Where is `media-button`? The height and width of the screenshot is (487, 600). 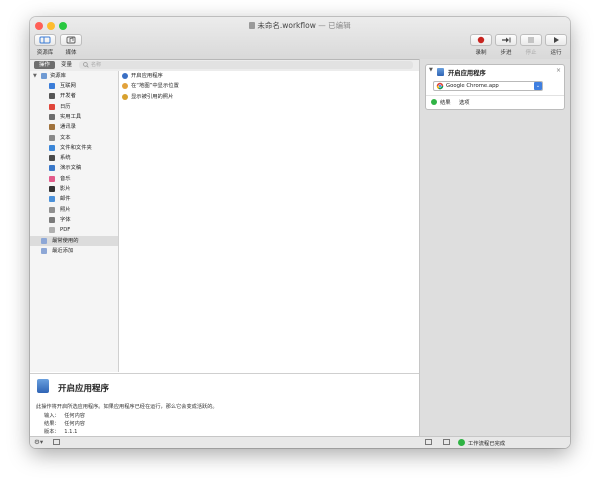
media-button is located at coordinates (71, 40).